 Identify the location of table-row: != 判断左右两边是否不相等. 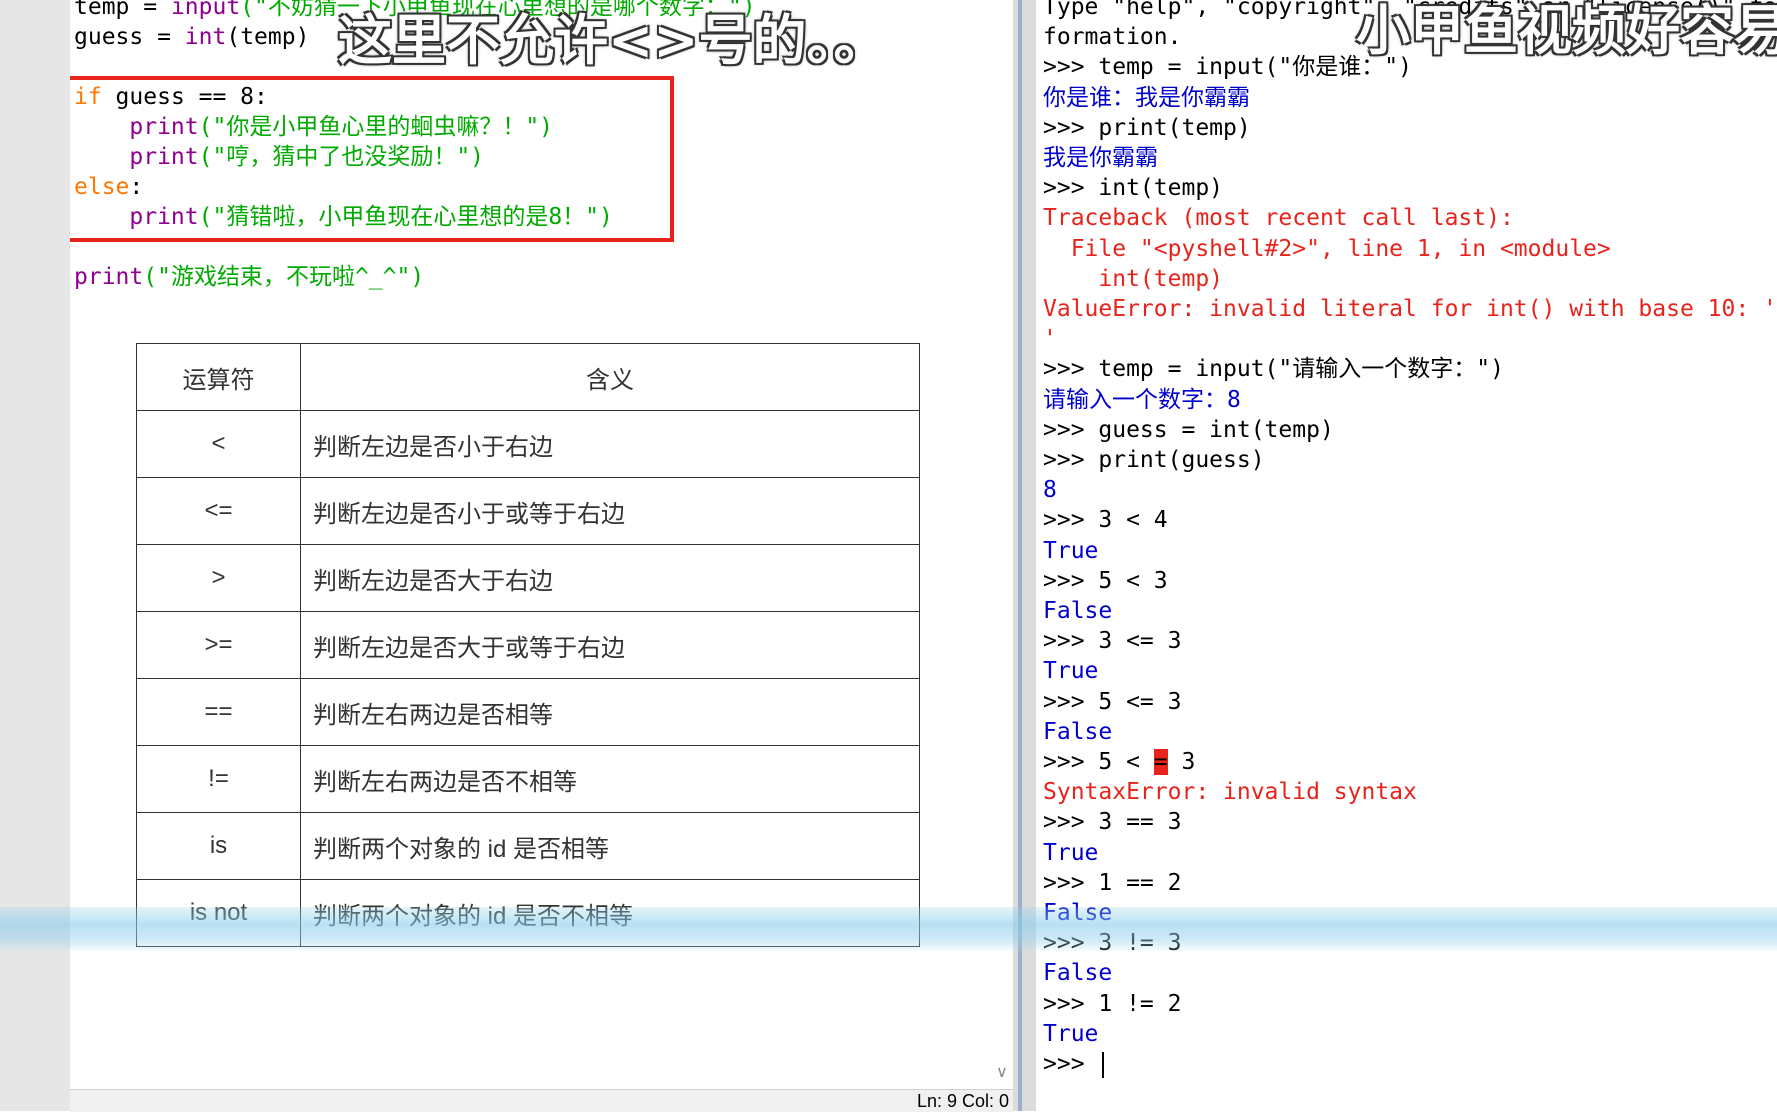
(528, 779).